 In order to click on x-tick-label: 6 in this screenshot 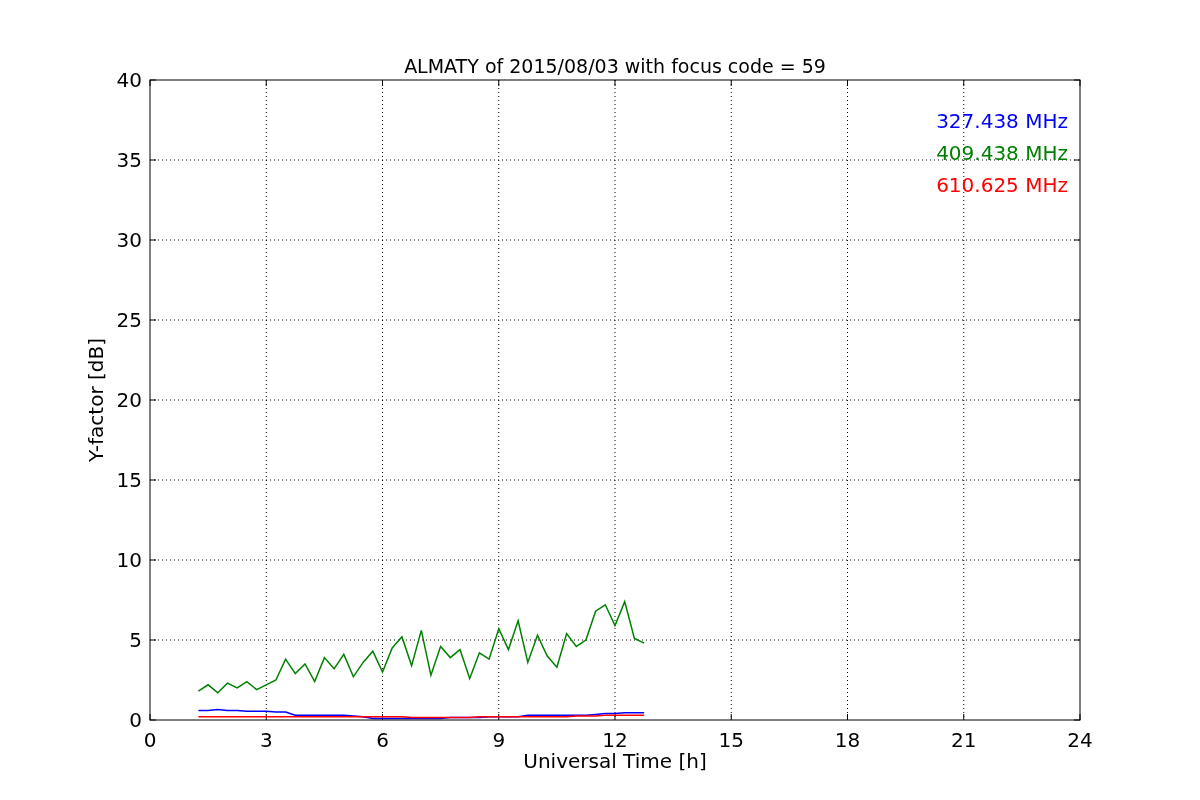, I will do `click(382, 740)`.